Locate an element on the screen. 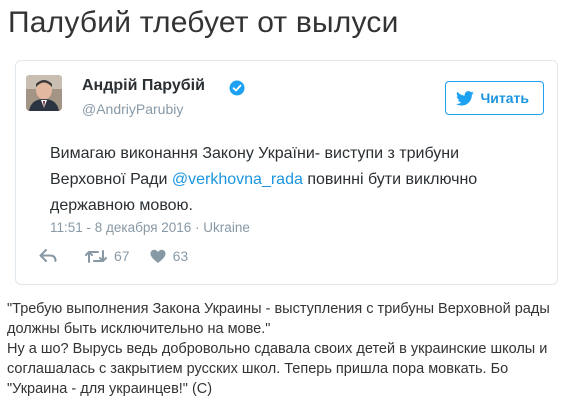 This screenshot has height=419, width=574. page-title: Палубий тлебует от вылуси is located at coordinates (203, 22).